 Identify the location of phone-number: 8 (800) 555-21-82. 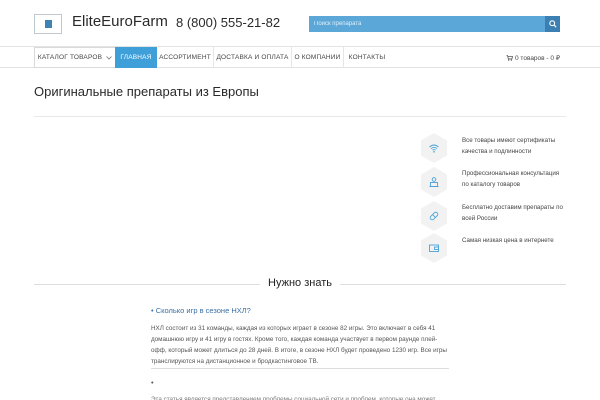
(228, 22).